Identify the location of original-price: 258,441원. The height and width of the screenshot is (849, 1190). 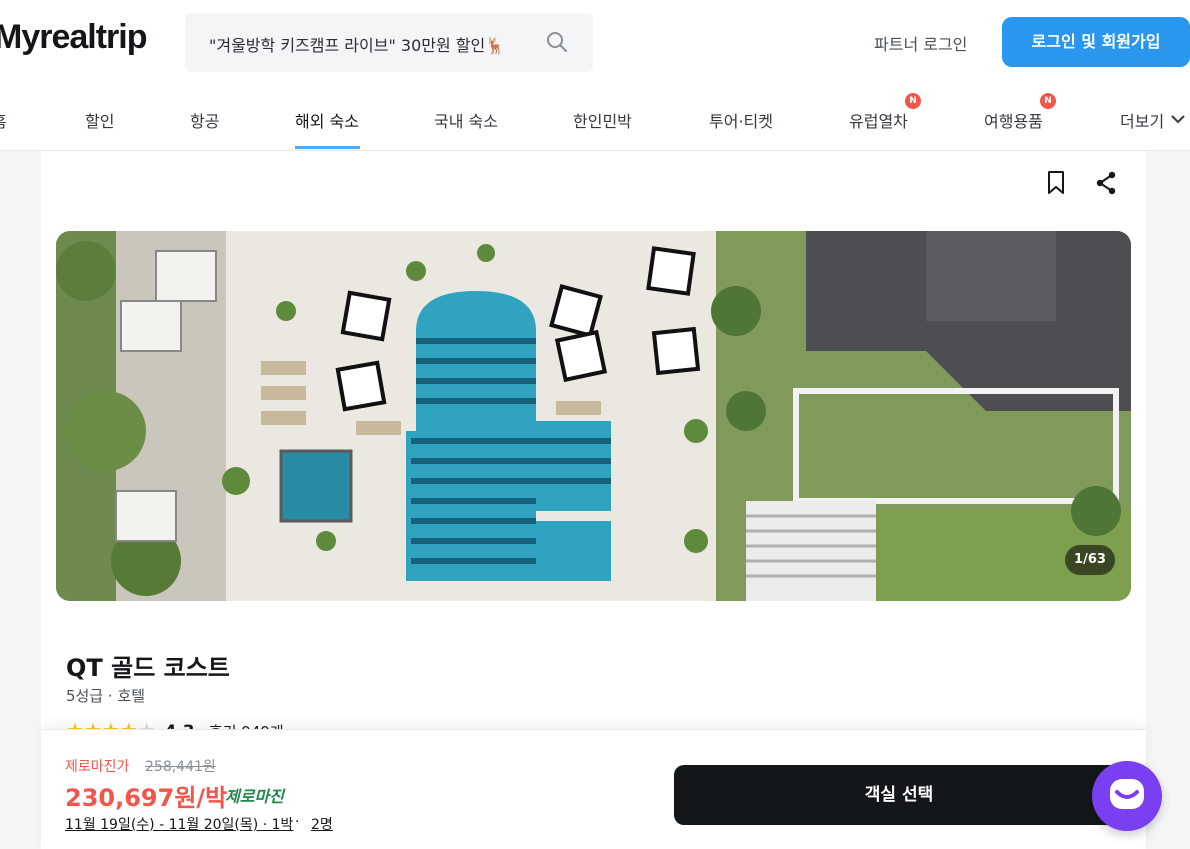
(180, 767).